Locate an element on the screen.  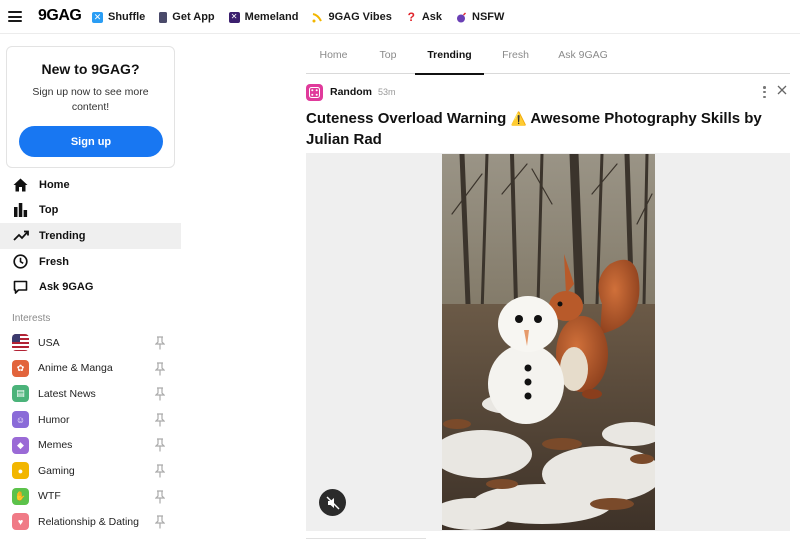
interest-relationship-dating: ♥ Relationship & Dating is located at coordinates (90, 522).